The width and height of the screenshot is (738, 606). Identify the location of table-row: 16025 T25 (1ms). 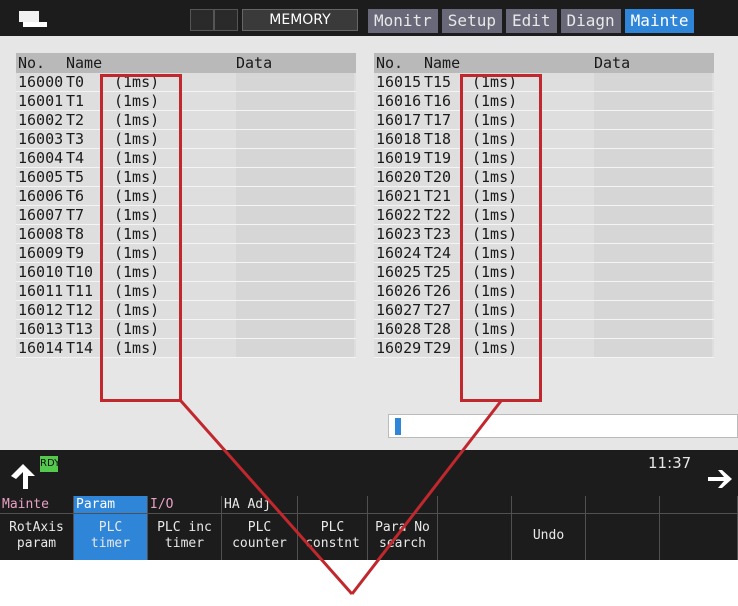
(544, 272).